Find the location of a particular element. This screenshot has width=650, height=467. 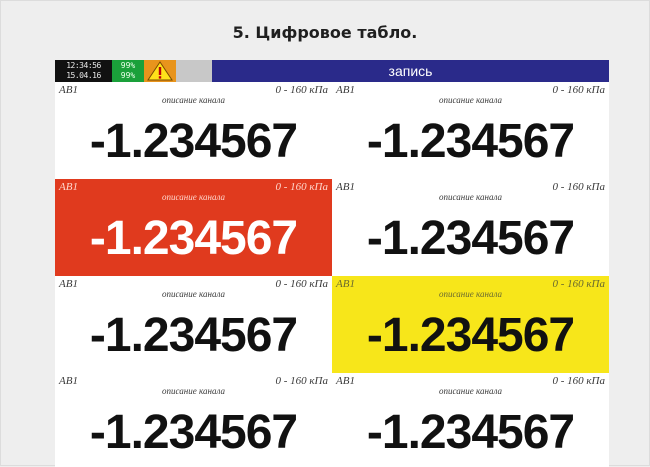

record-button: запись is located at coordinates (410, 71).